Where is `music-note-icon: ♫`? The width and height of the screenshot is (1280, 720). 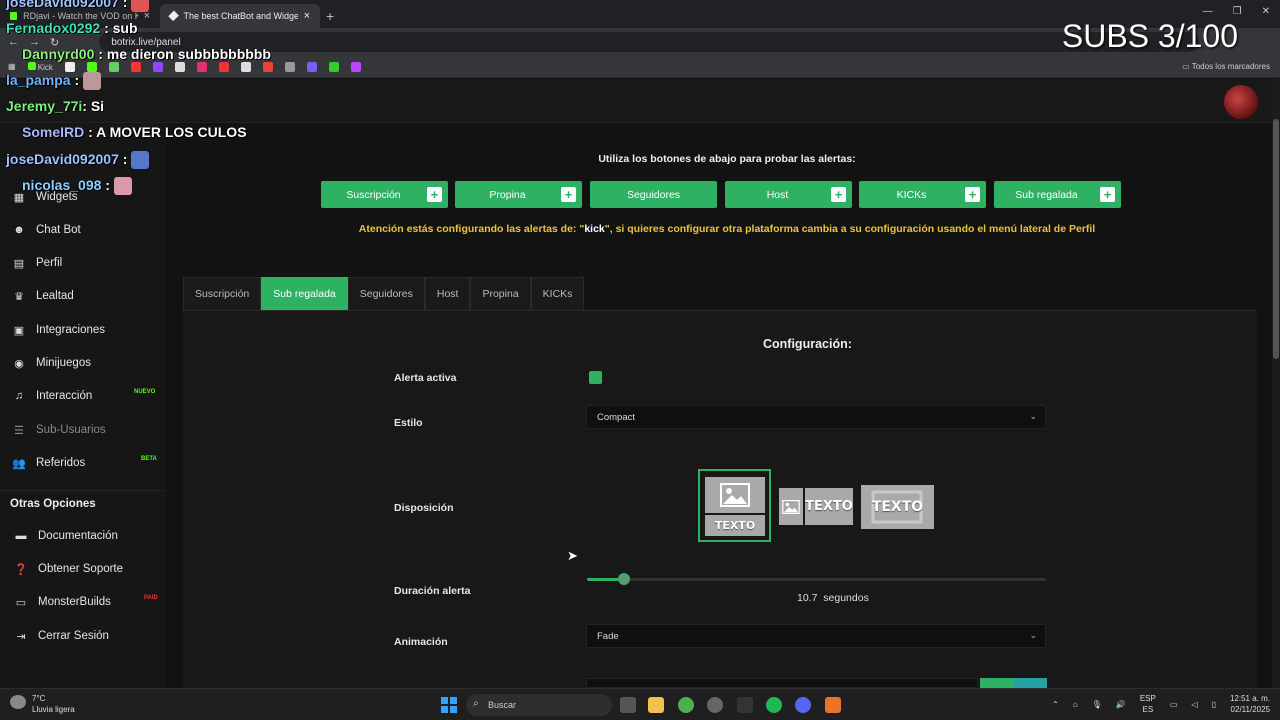
music-note-icon: ♫ is located at coordinates (19, 396).